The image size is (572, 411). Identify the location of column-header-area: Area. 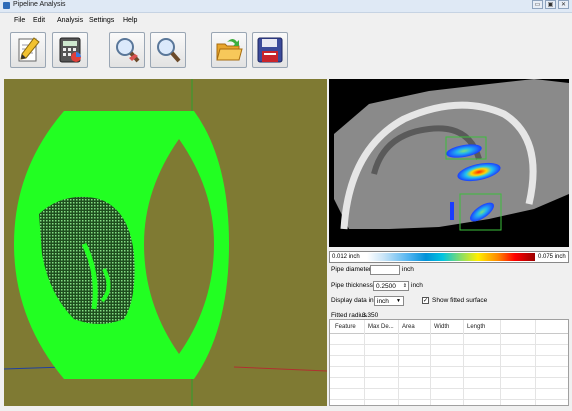
(408, 327).